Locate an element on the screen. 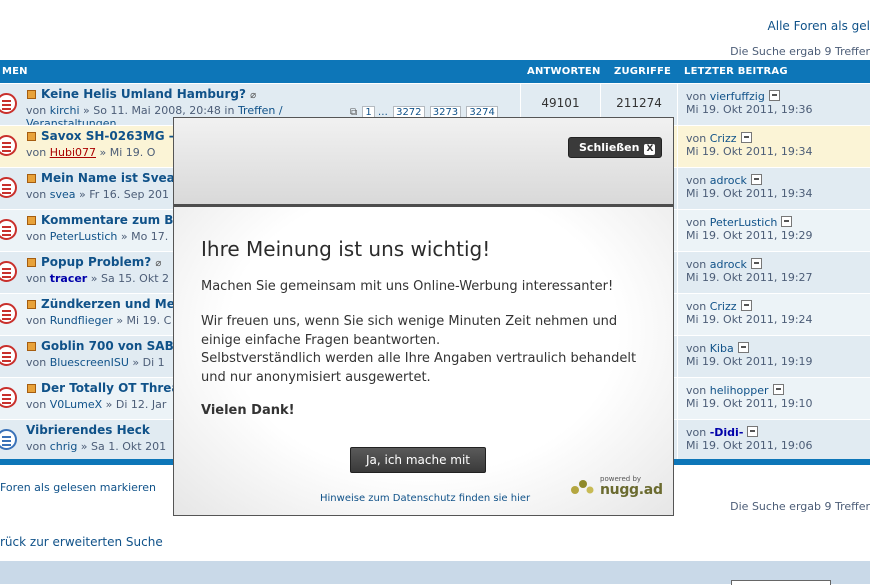 The width and height of the screenshot is (870, 585). logo-text: nugg.ad is located at coordinates (631, 490).